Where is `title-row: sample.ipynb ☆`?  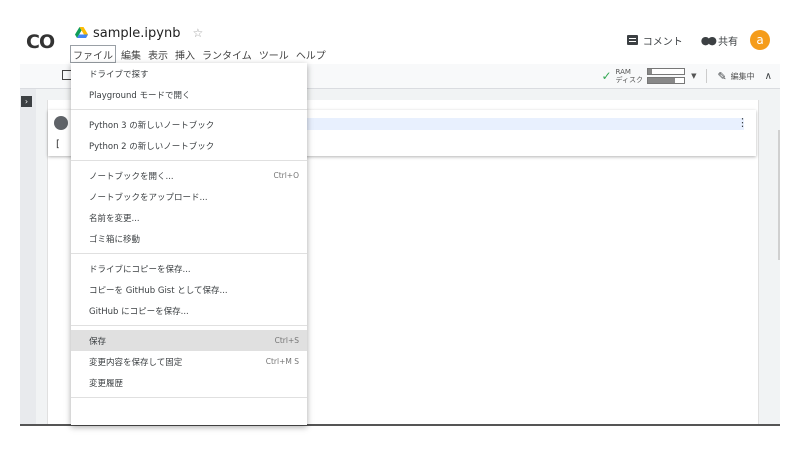 title-row: sample.ipynb ☆ is located at coordinates (139, 33).